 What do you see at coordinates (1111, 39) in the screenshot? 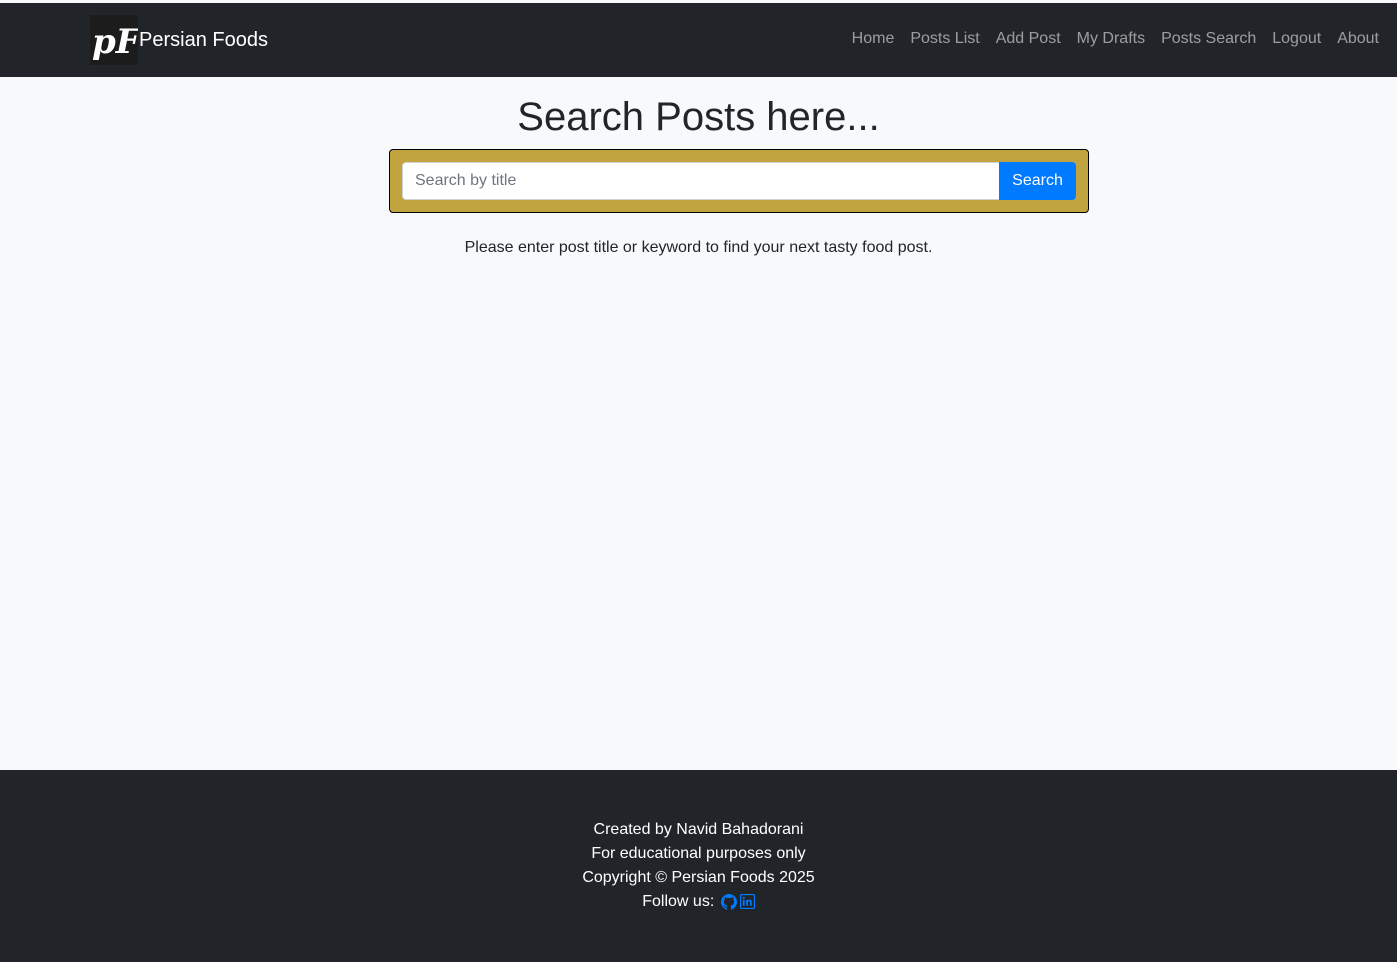
I see `nav-item-my-drafts: My Drafts` at bounding box center [1111, 39].